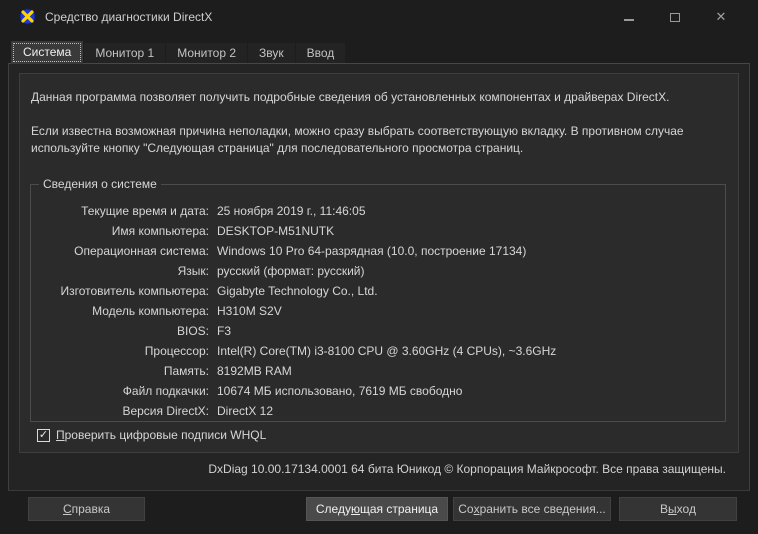 The image size is (758, 534). Describe the element at coordinates (271, 53) in the screenshot. I see `tab-sound: Звук` at that location.